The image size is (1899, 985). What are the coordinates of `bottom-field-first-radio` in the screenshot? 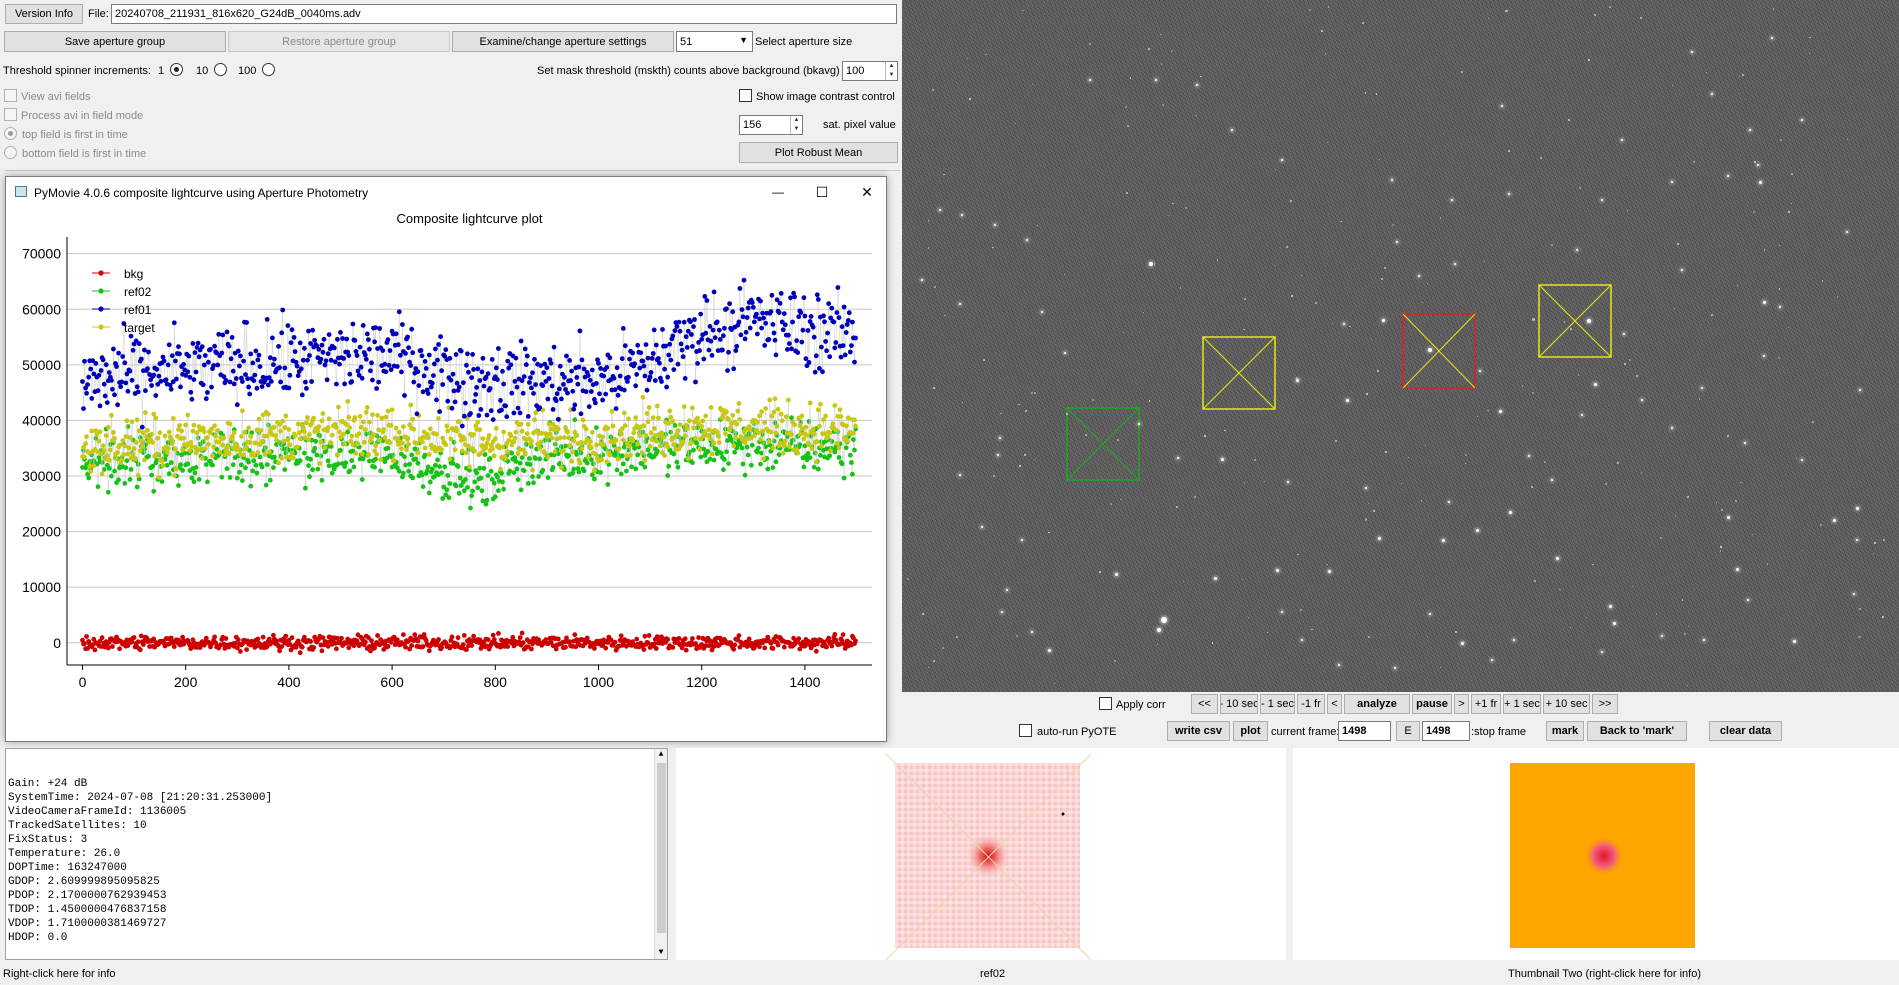 It's located at (10, 152).